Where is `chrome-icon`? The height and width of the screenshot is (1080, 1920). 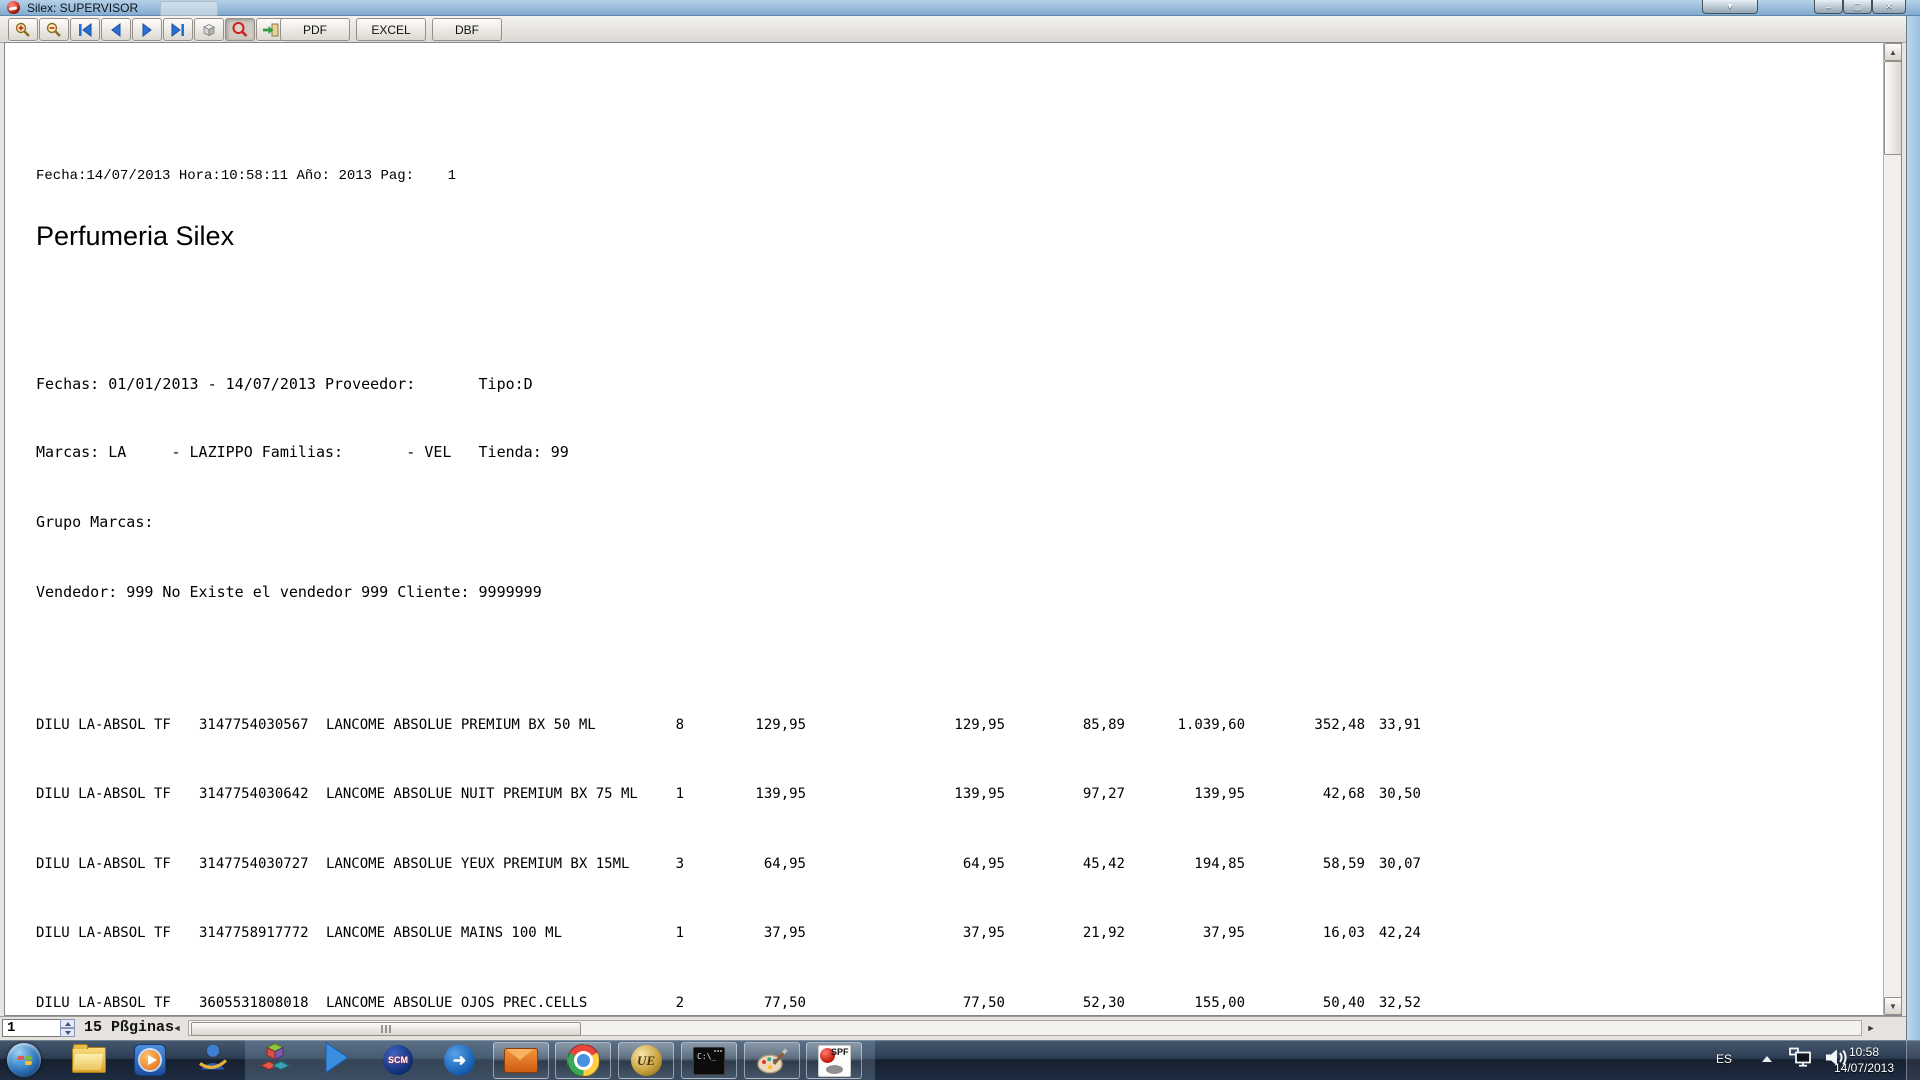 chrome-icon is located at coordinates (583, 1060).